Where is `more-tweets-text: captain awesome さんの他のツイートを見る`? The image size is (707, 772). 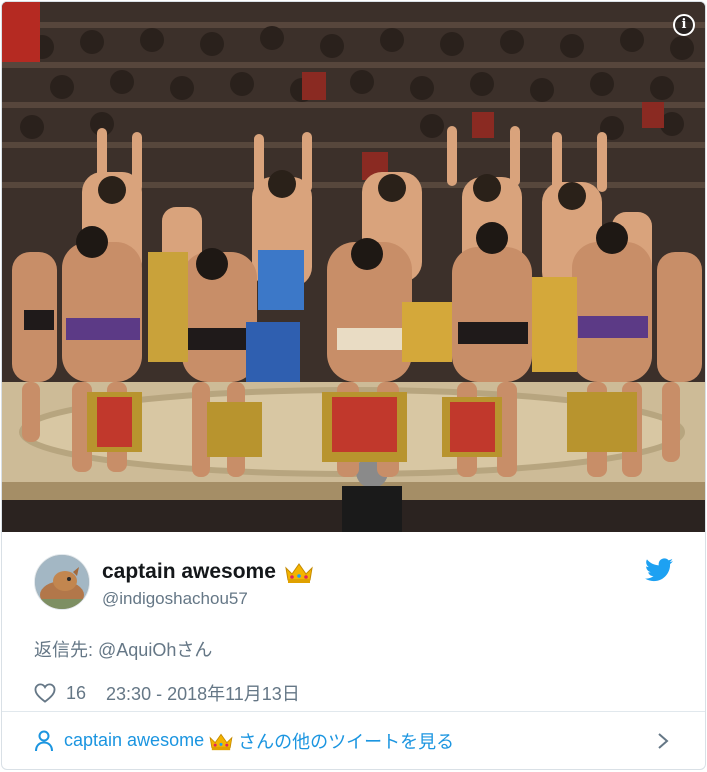 more-tweets-text: captain awesome さんの他のツイートを見る is located at coordinates (259, 741).